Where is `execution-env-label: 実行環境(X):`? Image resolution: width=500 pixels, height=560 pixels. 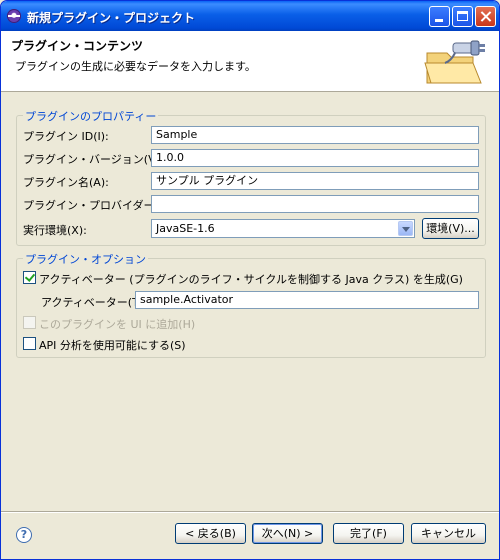 execution-env-label: 実行環境(X): is located at coordinates (55, 230).